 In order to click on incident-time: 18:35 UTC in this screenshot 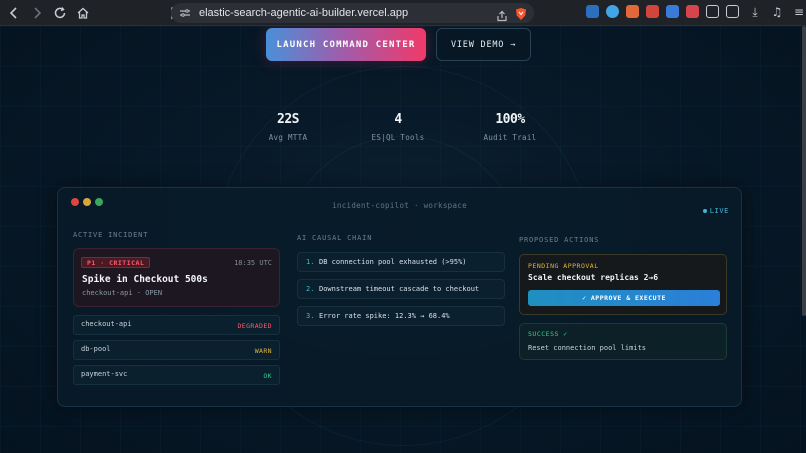, I will do `click(253, 263)`.